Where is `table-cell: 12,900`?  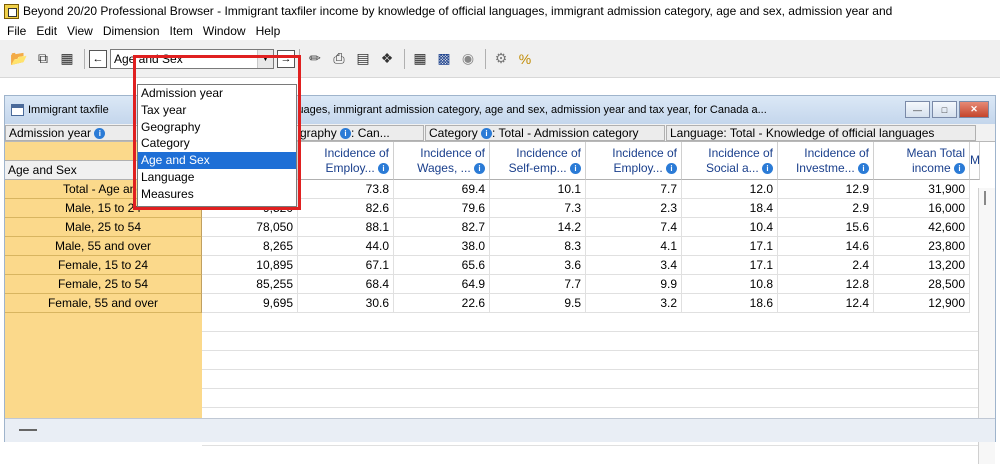
table-cell: 12,900 is located at coordinates (922, 303).